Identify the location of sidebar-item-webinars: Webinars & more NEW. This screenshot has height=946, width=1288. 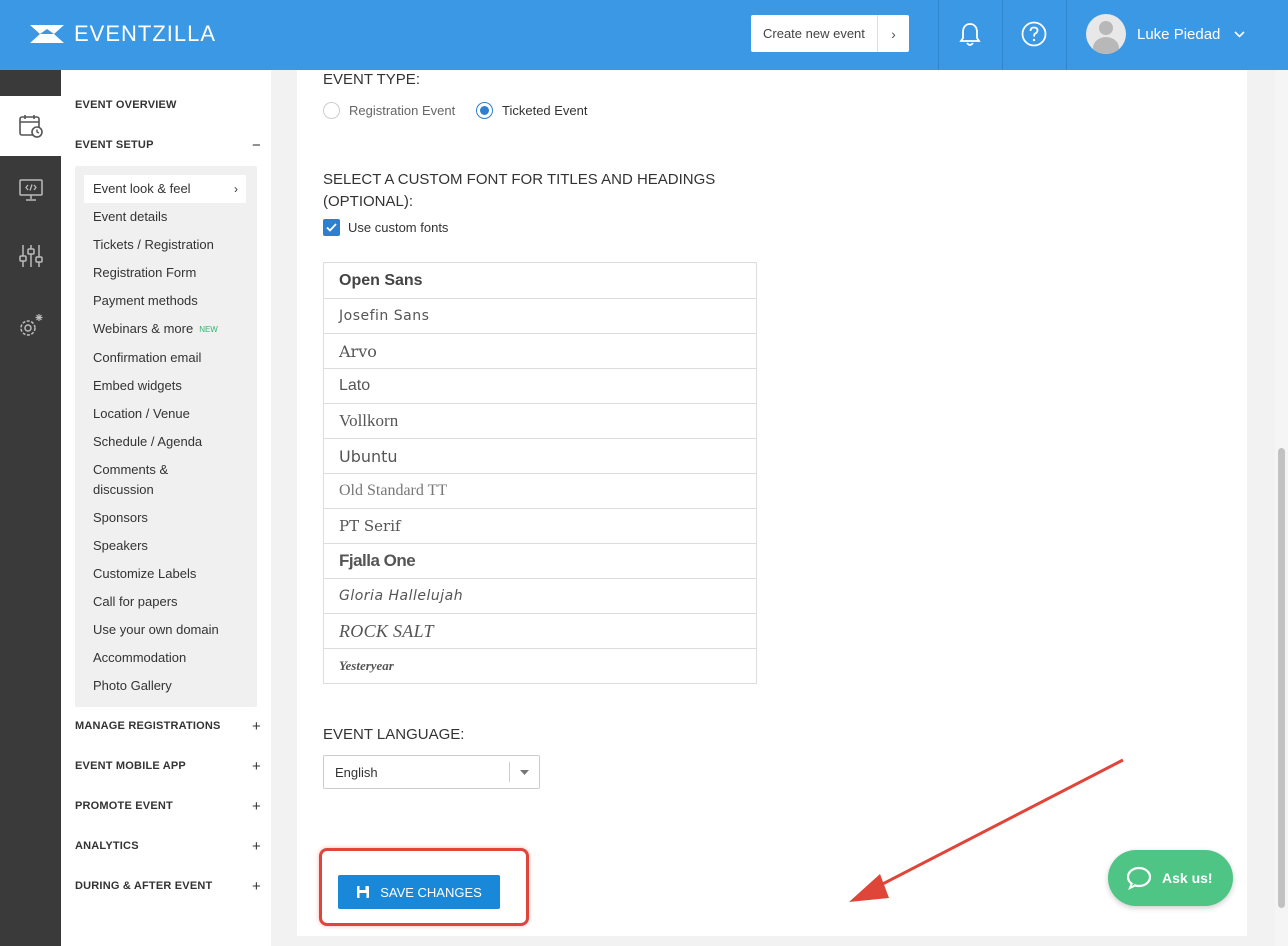
(155, 329).